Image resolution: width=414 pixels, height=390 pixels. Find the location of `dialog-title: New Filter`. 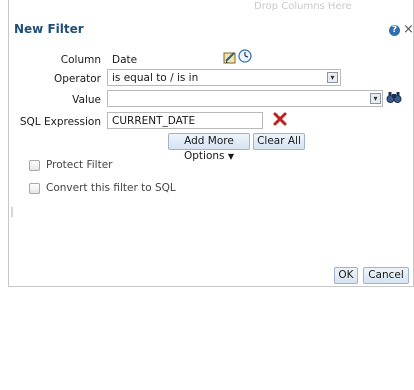

dialog-title: New Filter is located at coordinates (49, 29).